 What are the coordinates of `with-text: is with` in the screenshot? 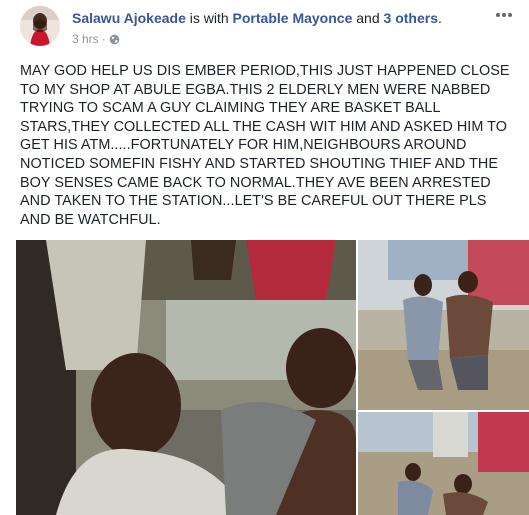 It's located at (209, 18).